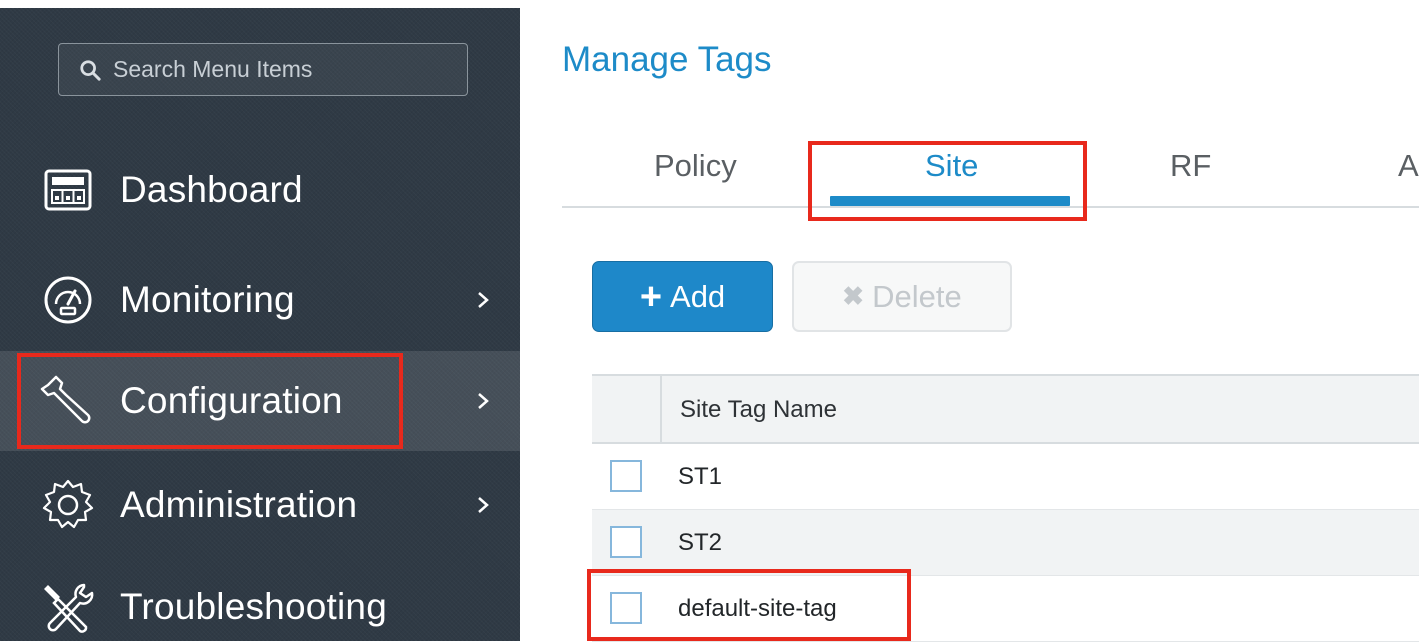  I want to click on sidebar-item-troubleshooting: Troubleshooting, so click(260, 599).